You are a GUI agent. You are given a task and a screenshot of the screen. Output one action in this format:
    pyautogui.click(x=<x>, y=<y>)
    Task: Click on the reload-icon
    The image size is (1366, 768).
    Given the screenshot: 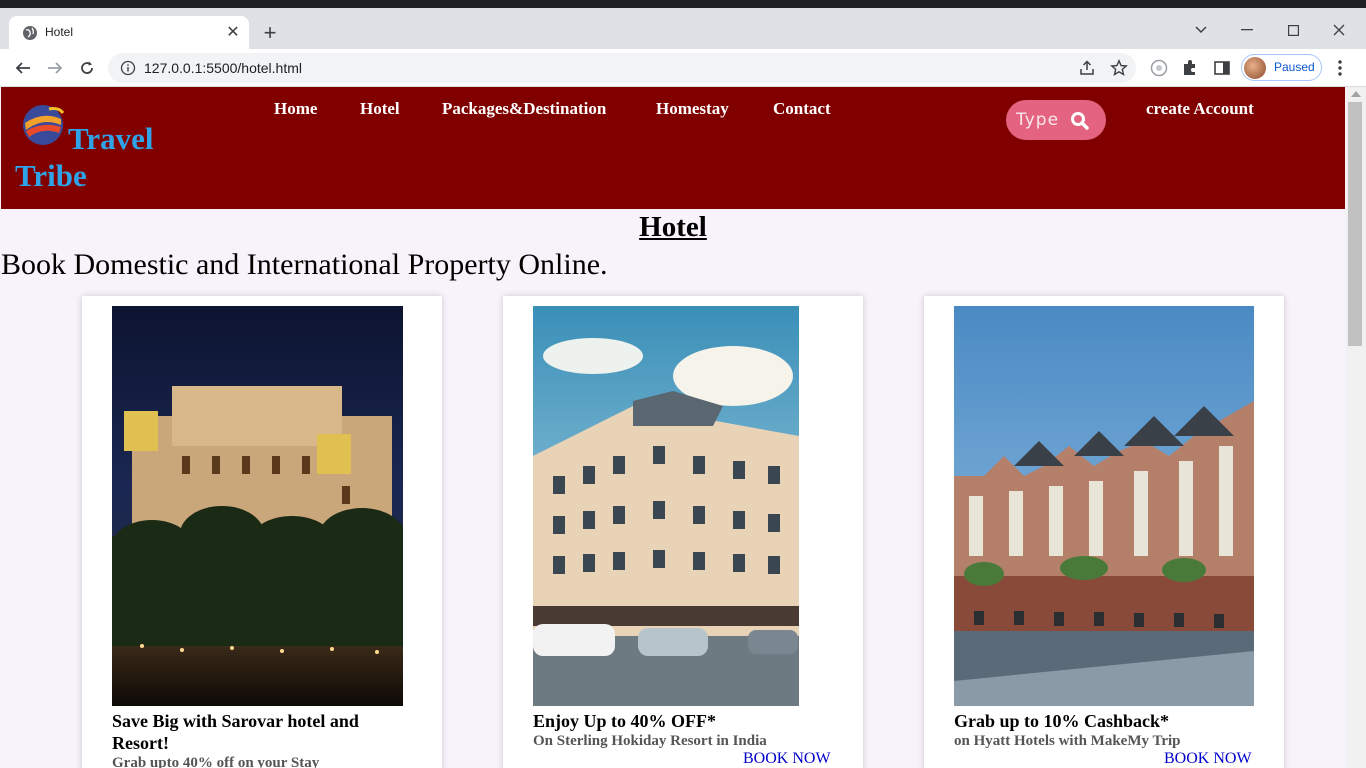 What is the action you would take?
    pyautogui.click(x=87, y=68)
    